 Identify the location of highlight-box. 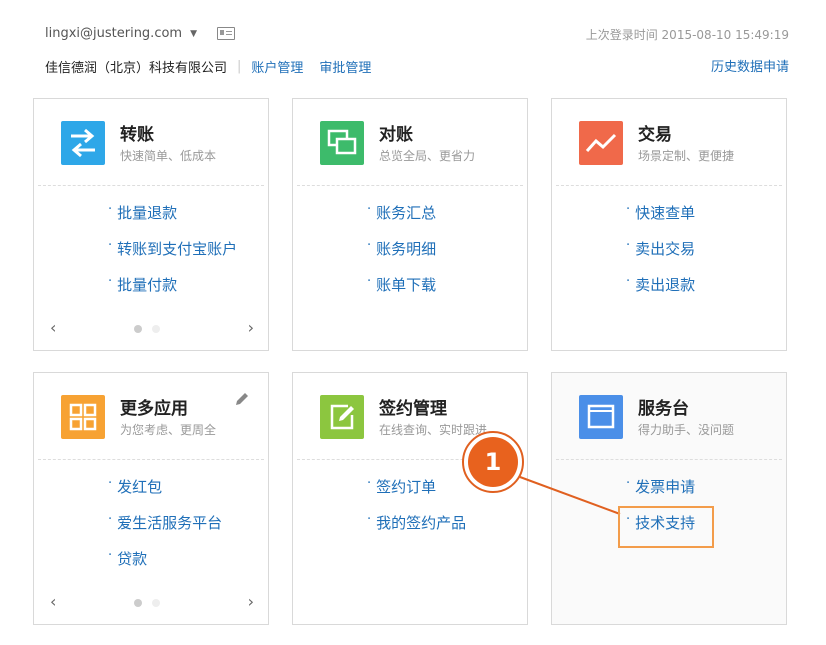
(666, 527).